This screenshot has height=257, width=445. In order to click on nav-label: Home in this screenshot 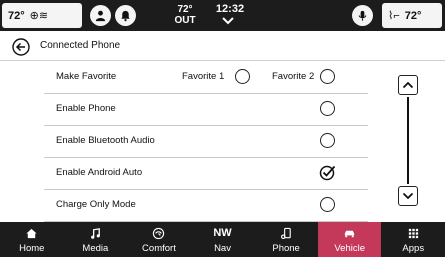, I will do `click(32, 248)`.